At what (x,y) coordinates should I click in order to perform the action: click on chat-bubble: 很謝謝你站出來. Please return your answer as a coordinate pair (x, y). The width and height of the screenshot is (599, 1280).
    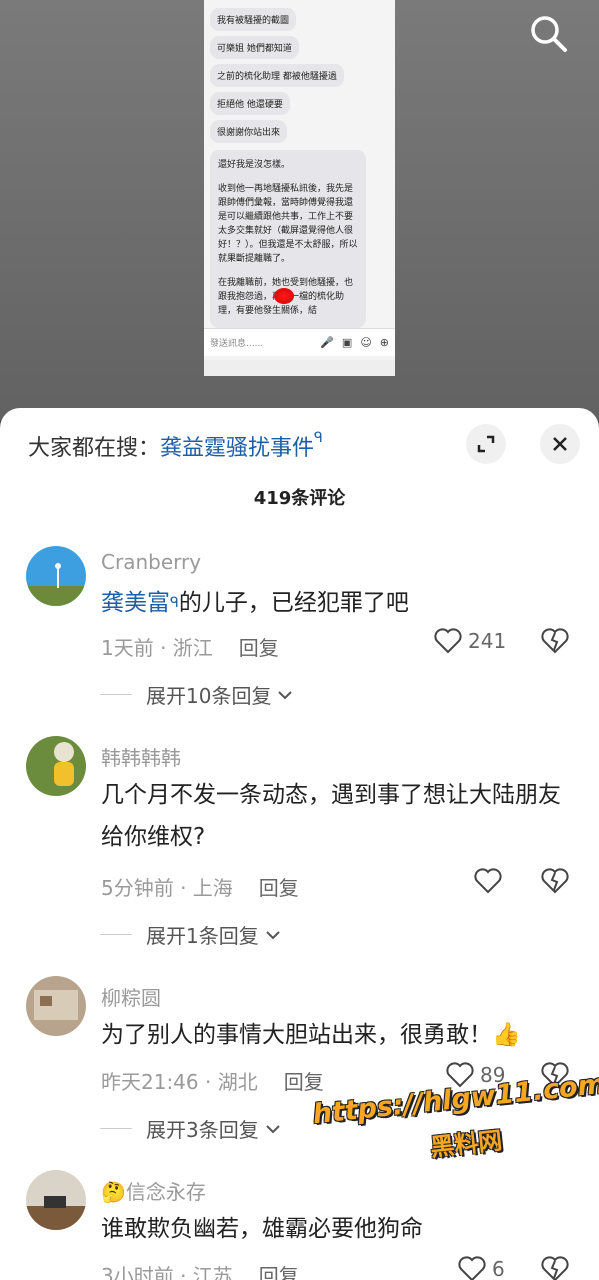
    Looking at the image, I should click on (249, 131).